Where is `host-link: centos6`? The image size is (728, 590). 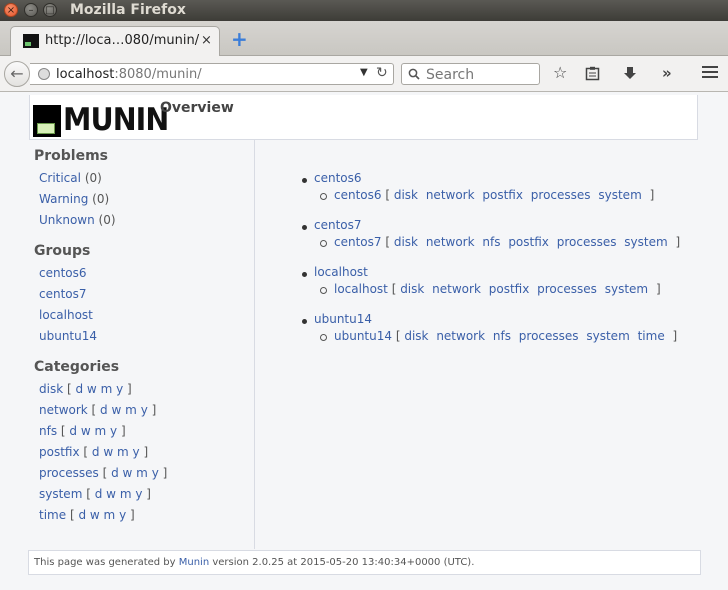
host-link: centos6 is located at coordinates (358, 195).